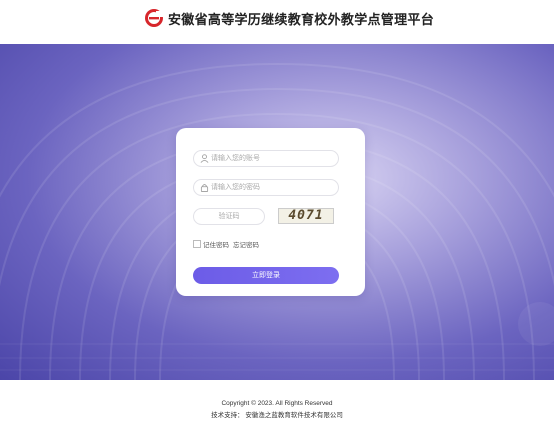 The image size is (554, 422). I want to click on login-card: 4071 记住密码 忘记密码 立即登录, so click(270, 212).